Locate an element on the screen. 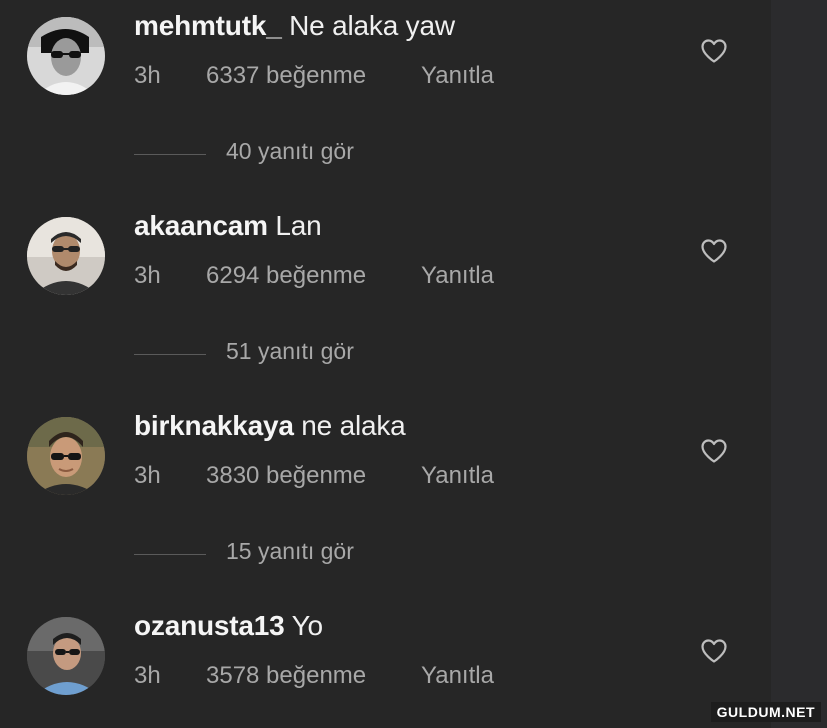  view-replies-label: 40 yanıtı gör is located at coordinates (290, 151).